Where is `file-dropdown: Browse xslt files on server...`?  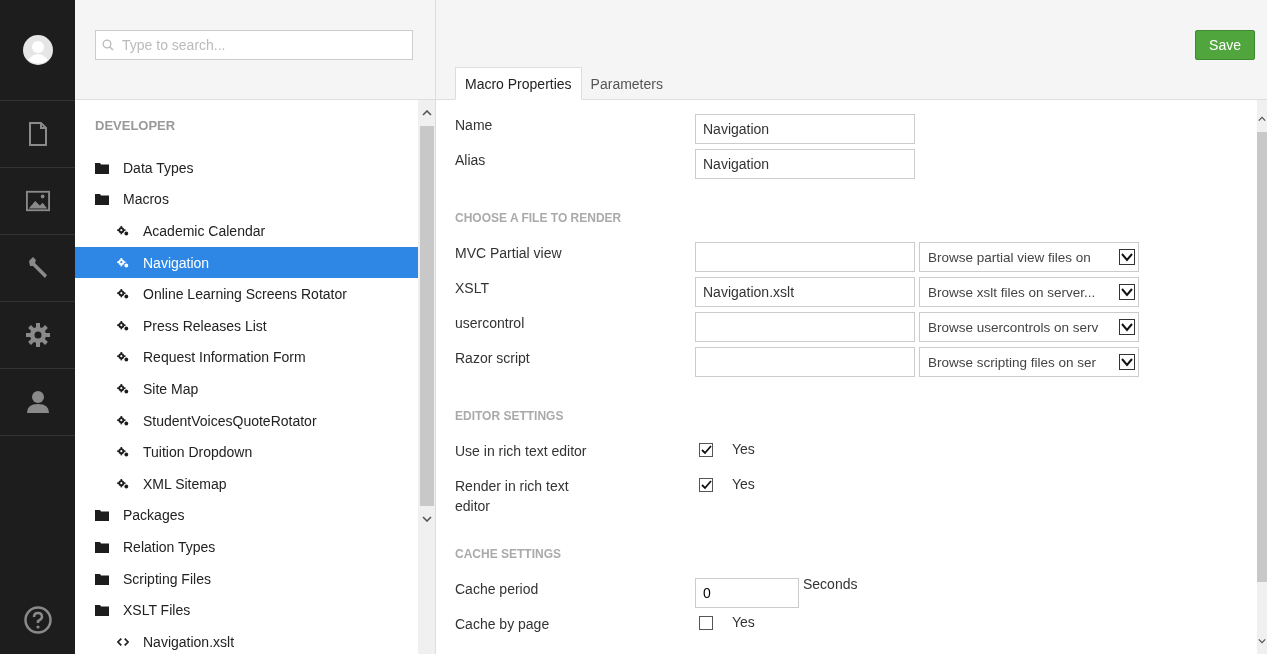
file-dropdown: Browse xslt files on server... is located at coordinates (1029, 292).